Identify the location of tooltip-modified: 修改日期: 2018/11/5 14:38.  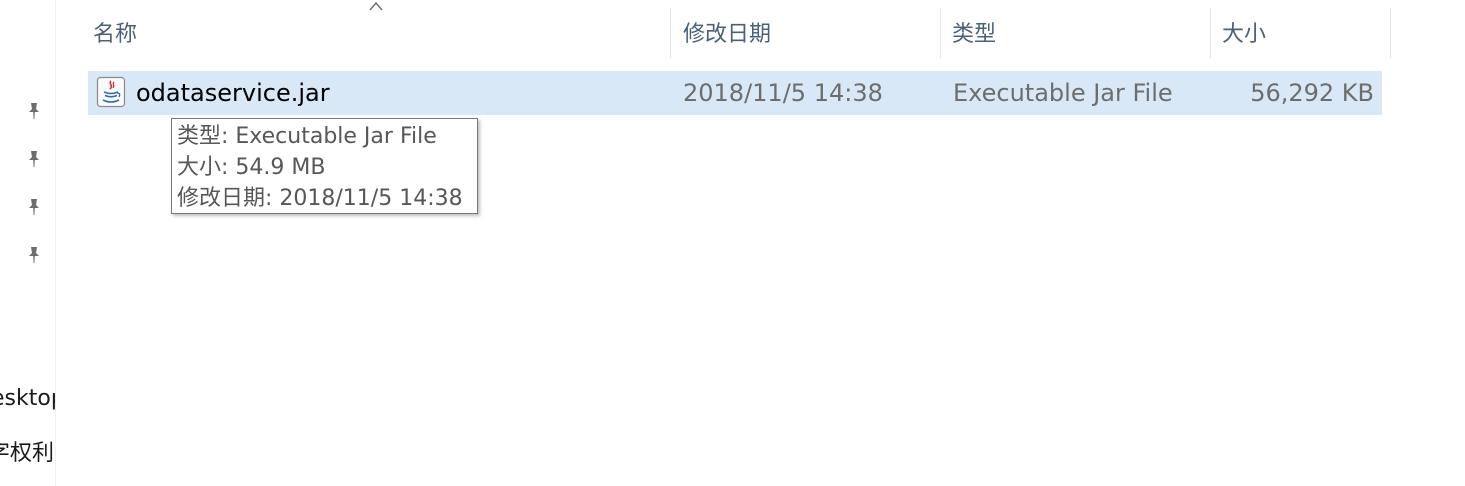
(320, 198).